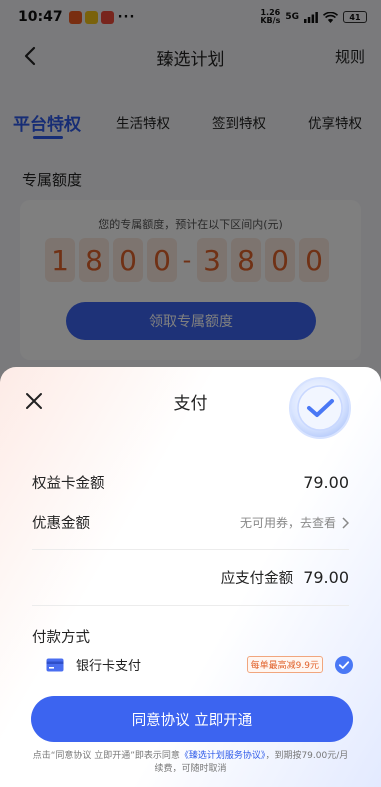 This screenshot has height=787, width=381. What do you see at coordinates (326, 577) in the screenshot?
I see `payable-amount: 79.00` at bounding box center [326, 577].